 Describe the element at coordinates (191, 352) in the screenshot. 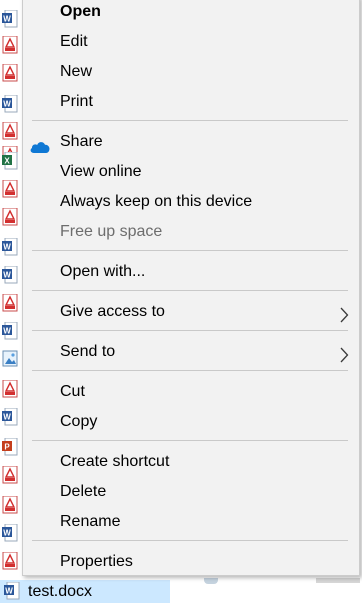

I see `menu-item-send-to: Send to` at that location.